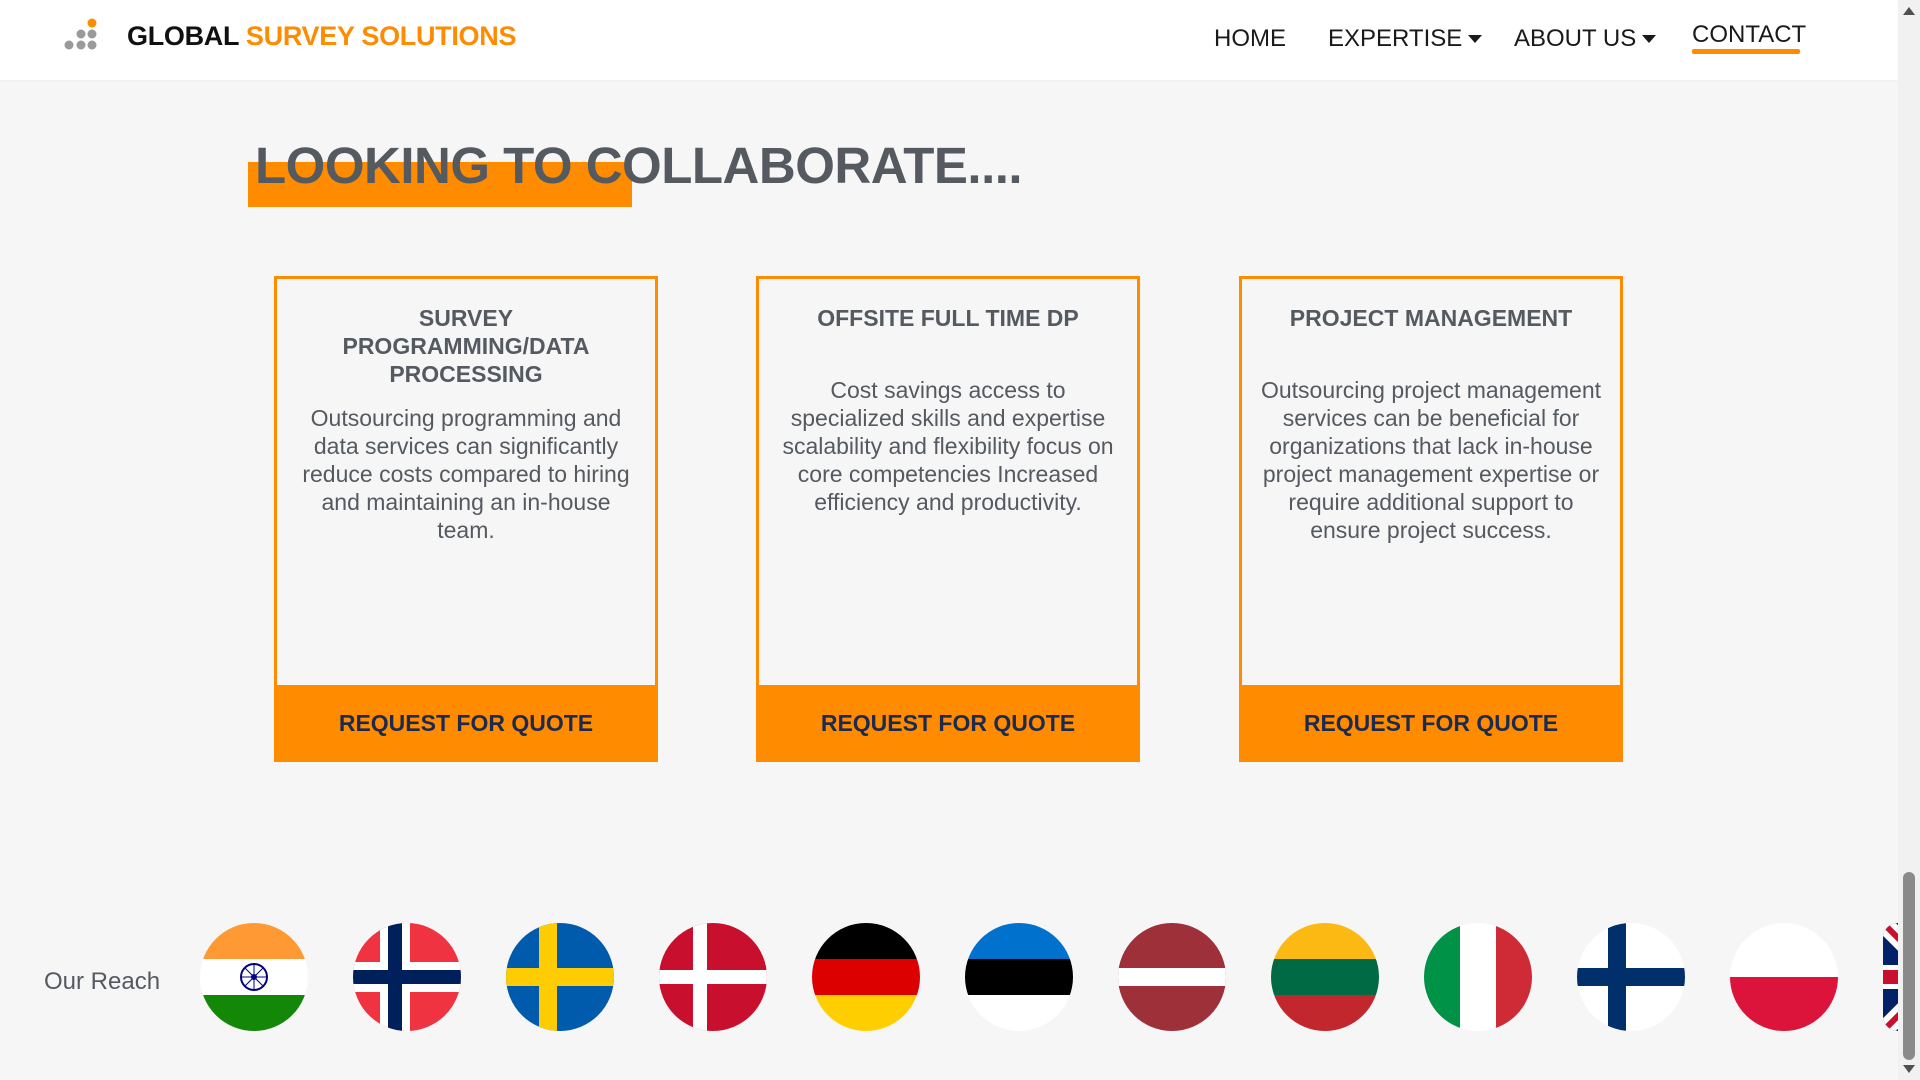 The height and width of the screenshot is (1080, 1920). What do you see at coordinates (1019, 977) in the screenshot?
I see `estonia-flag-icon` at bounding box center [1019, 977].